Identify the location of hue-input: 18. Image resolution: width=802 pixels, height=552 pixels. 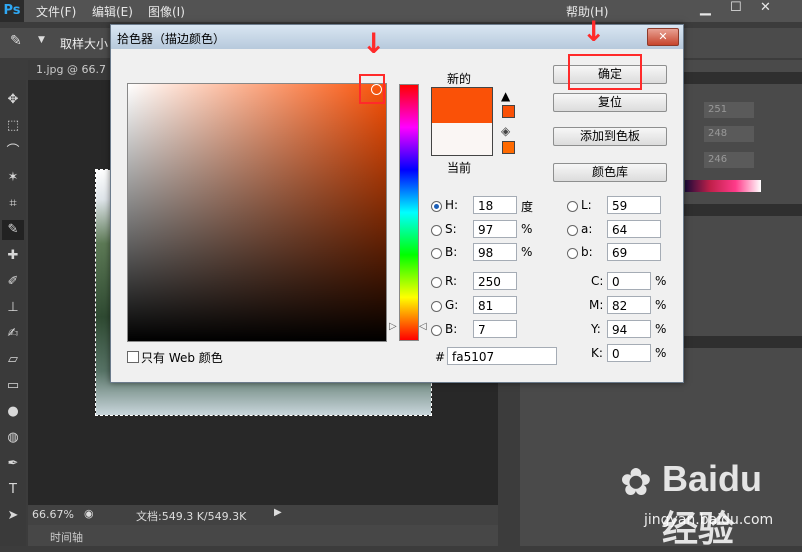
(495, 205).